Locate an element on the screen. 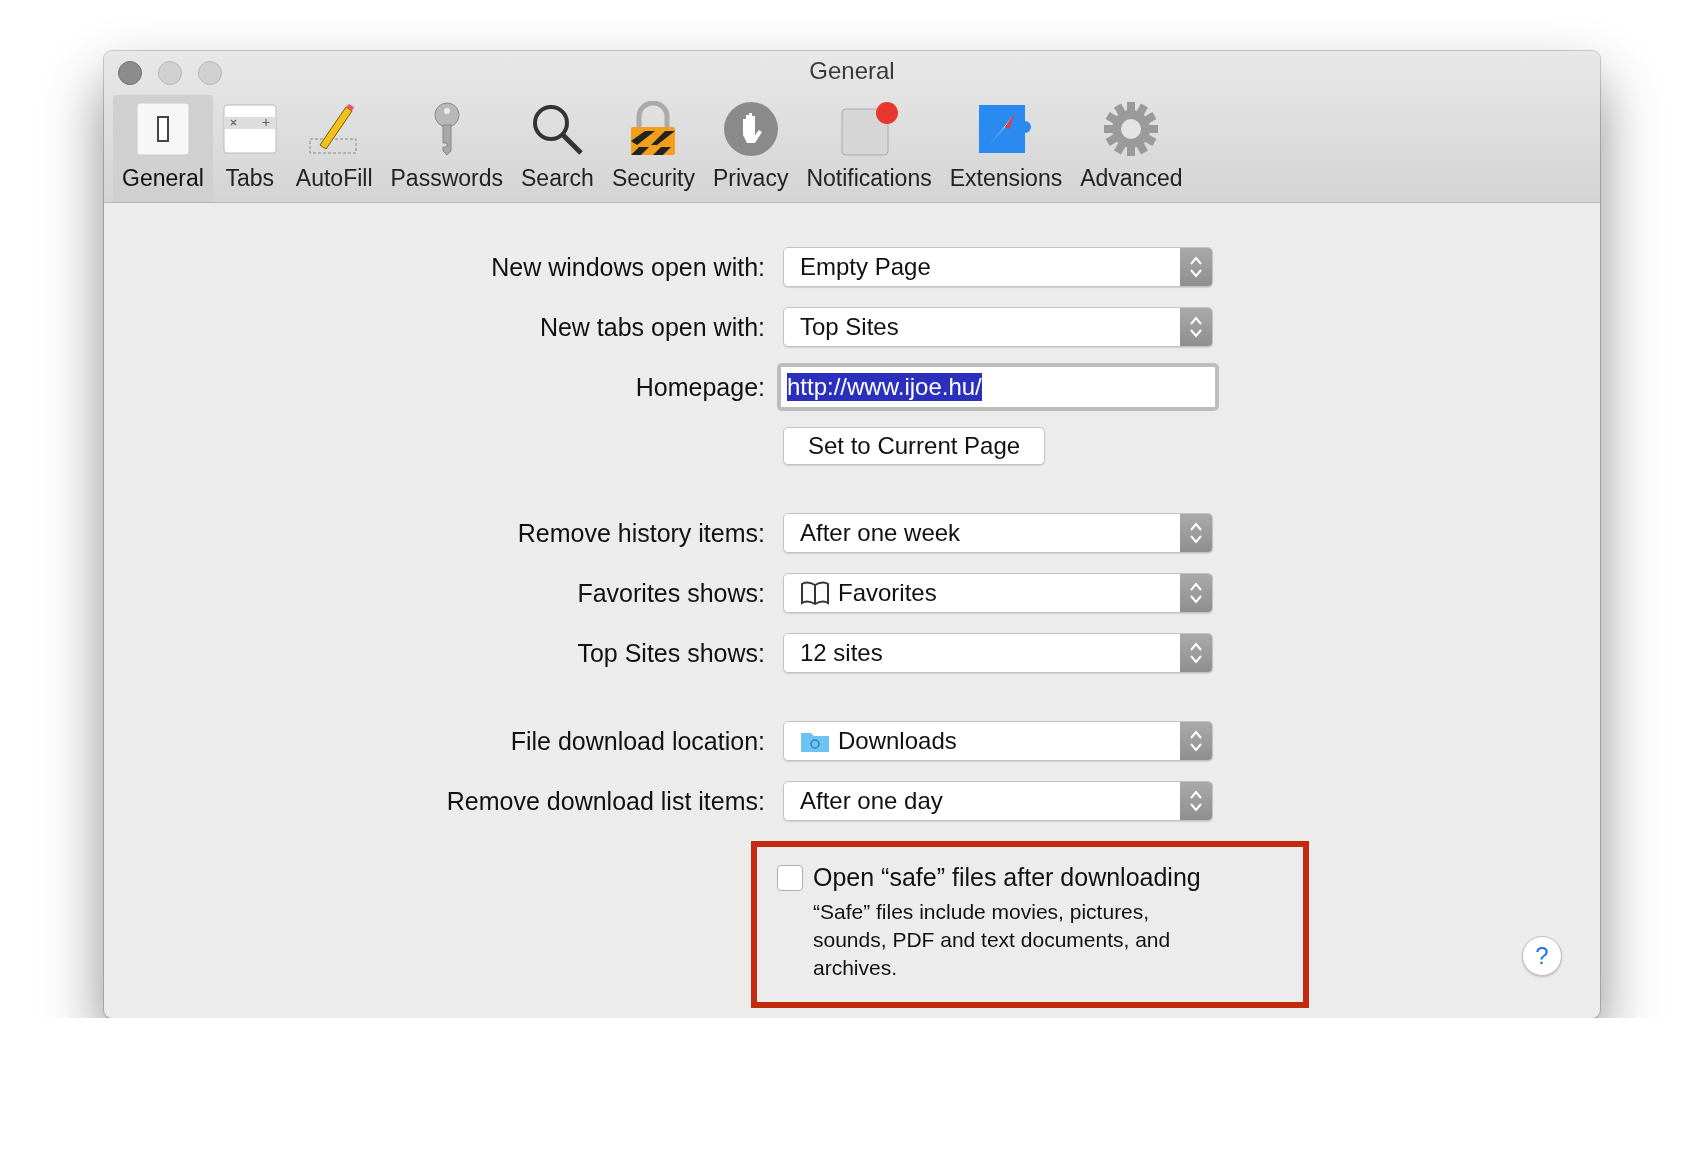 The image size is (1704, 1166). zoom-button is located at coordinates (210, 73).